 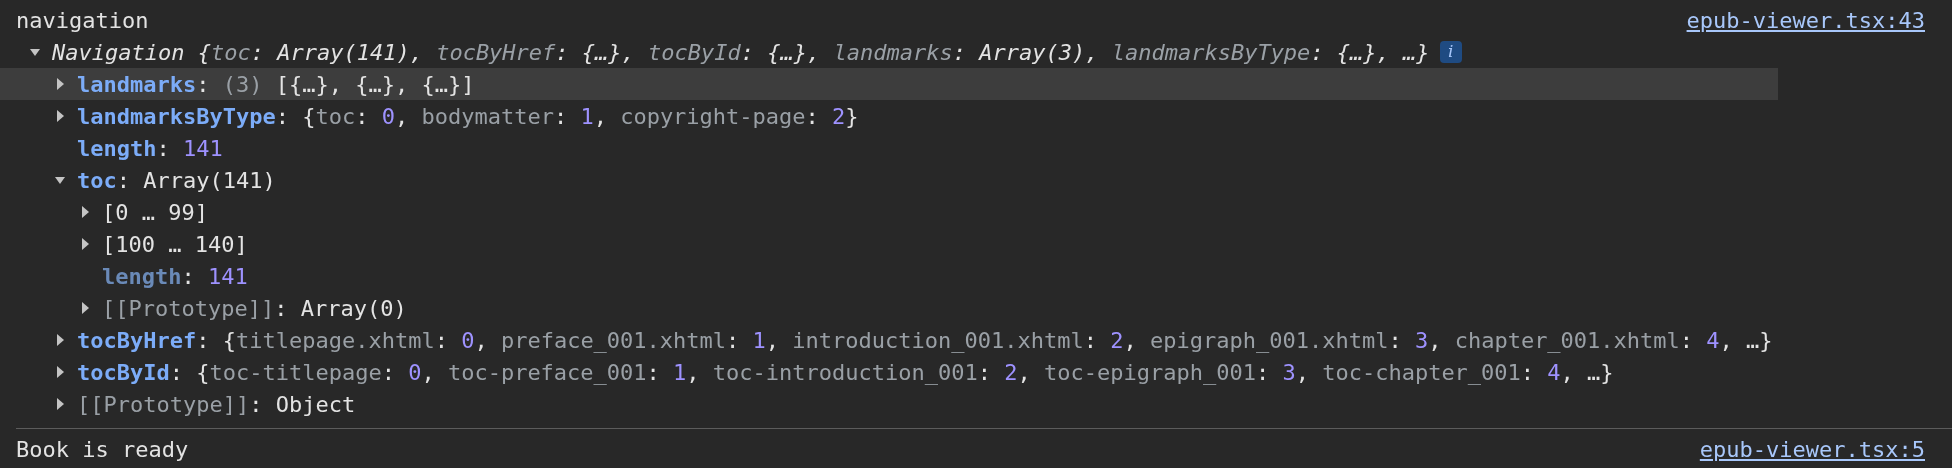 I want to click on property-key: [100 … 140], so click(x=175, y=244).